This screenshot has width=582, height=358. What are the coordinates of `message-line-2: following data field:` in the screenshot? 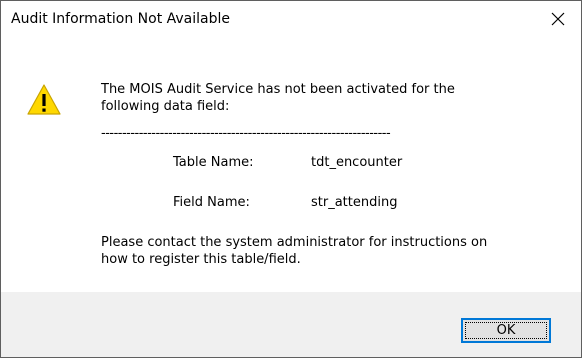 It's located at (165, 106).